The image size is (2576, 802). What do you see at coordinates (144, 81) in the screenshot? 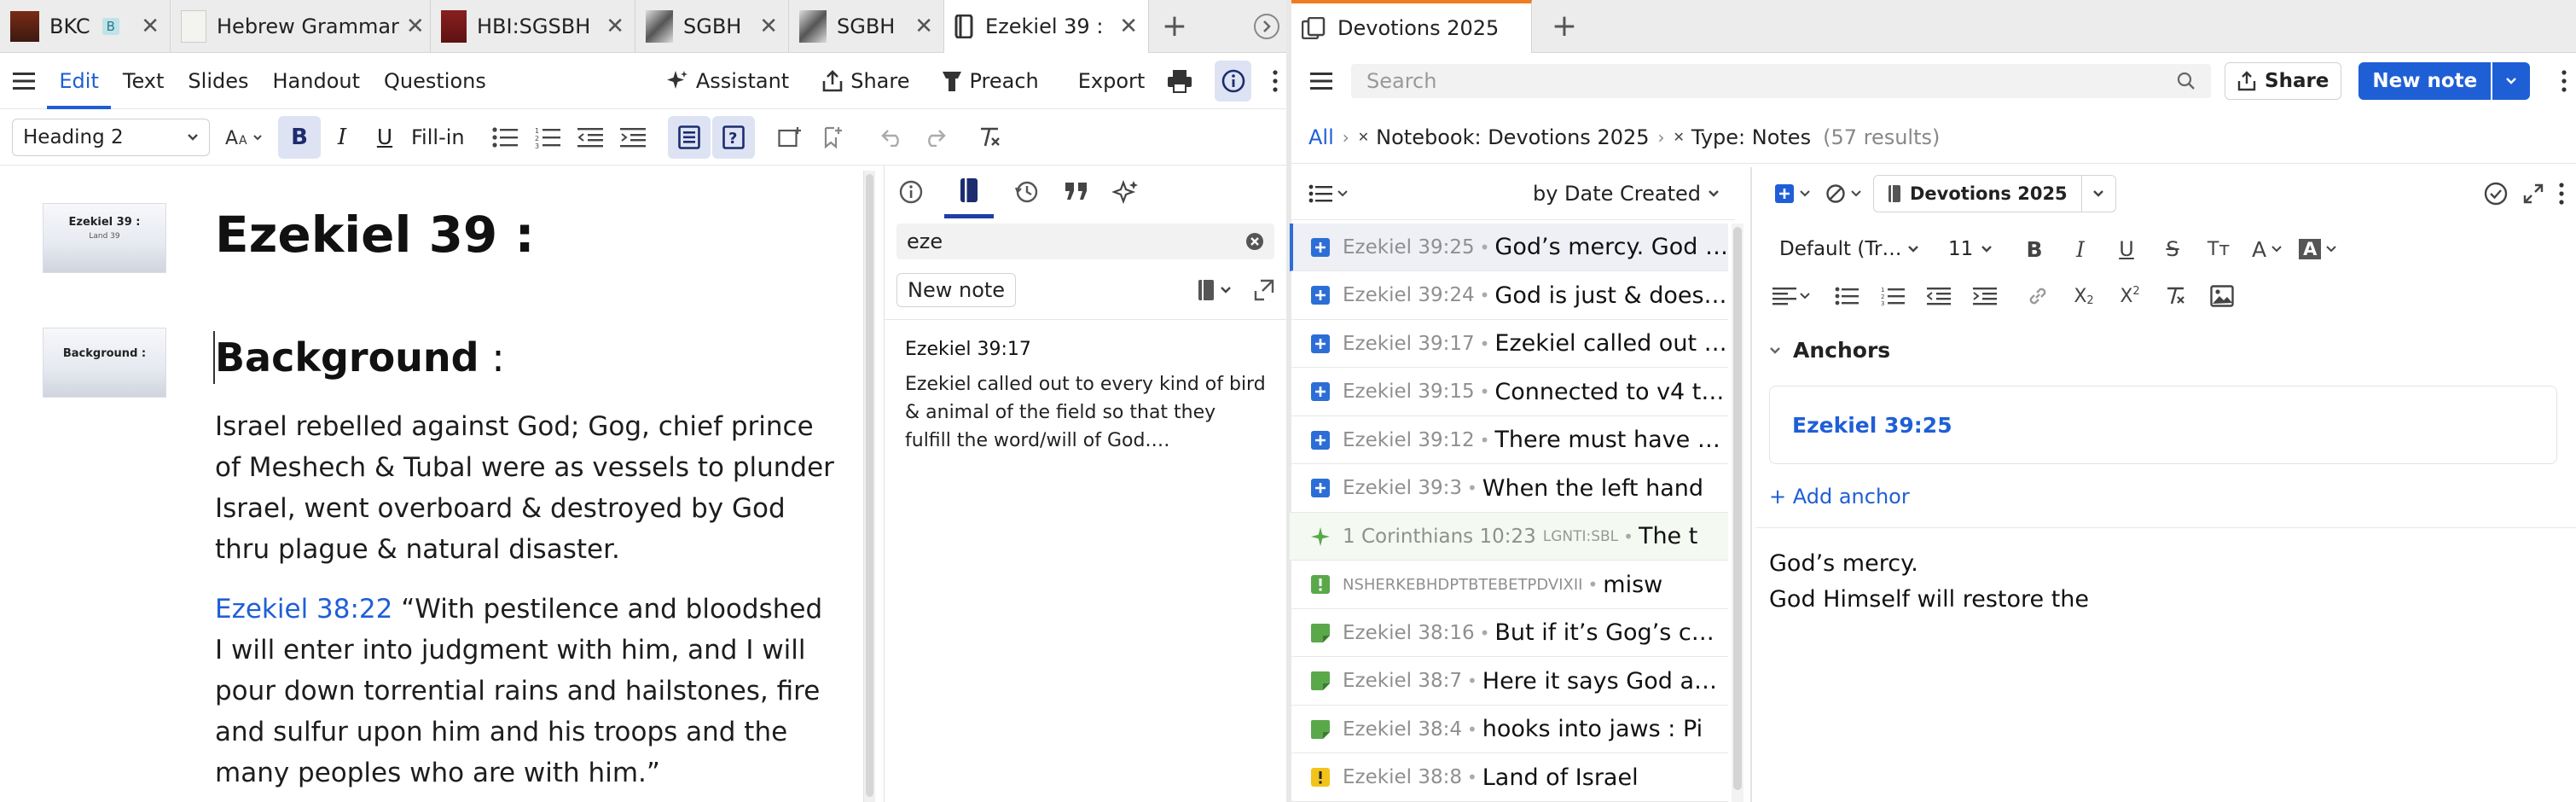
I see `menu-text: Text` at bounding box center [144, 81].